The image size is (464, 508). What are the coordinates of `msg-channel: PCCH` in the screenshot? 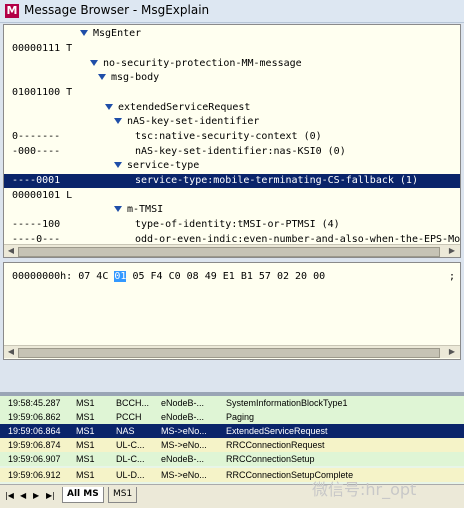 It's located at (129, 417).